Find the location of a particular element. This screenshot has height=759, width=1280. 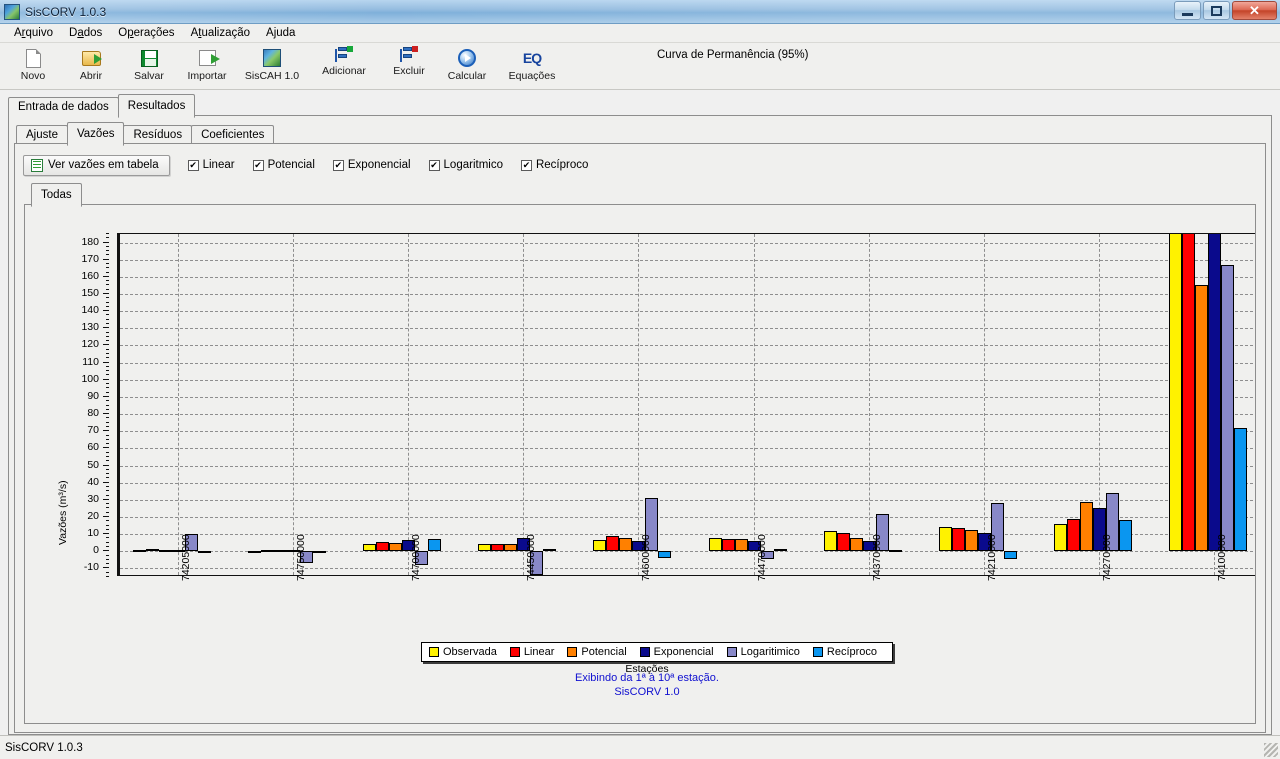

checkbox-linear: Linear is located at coordinates (211, 165).